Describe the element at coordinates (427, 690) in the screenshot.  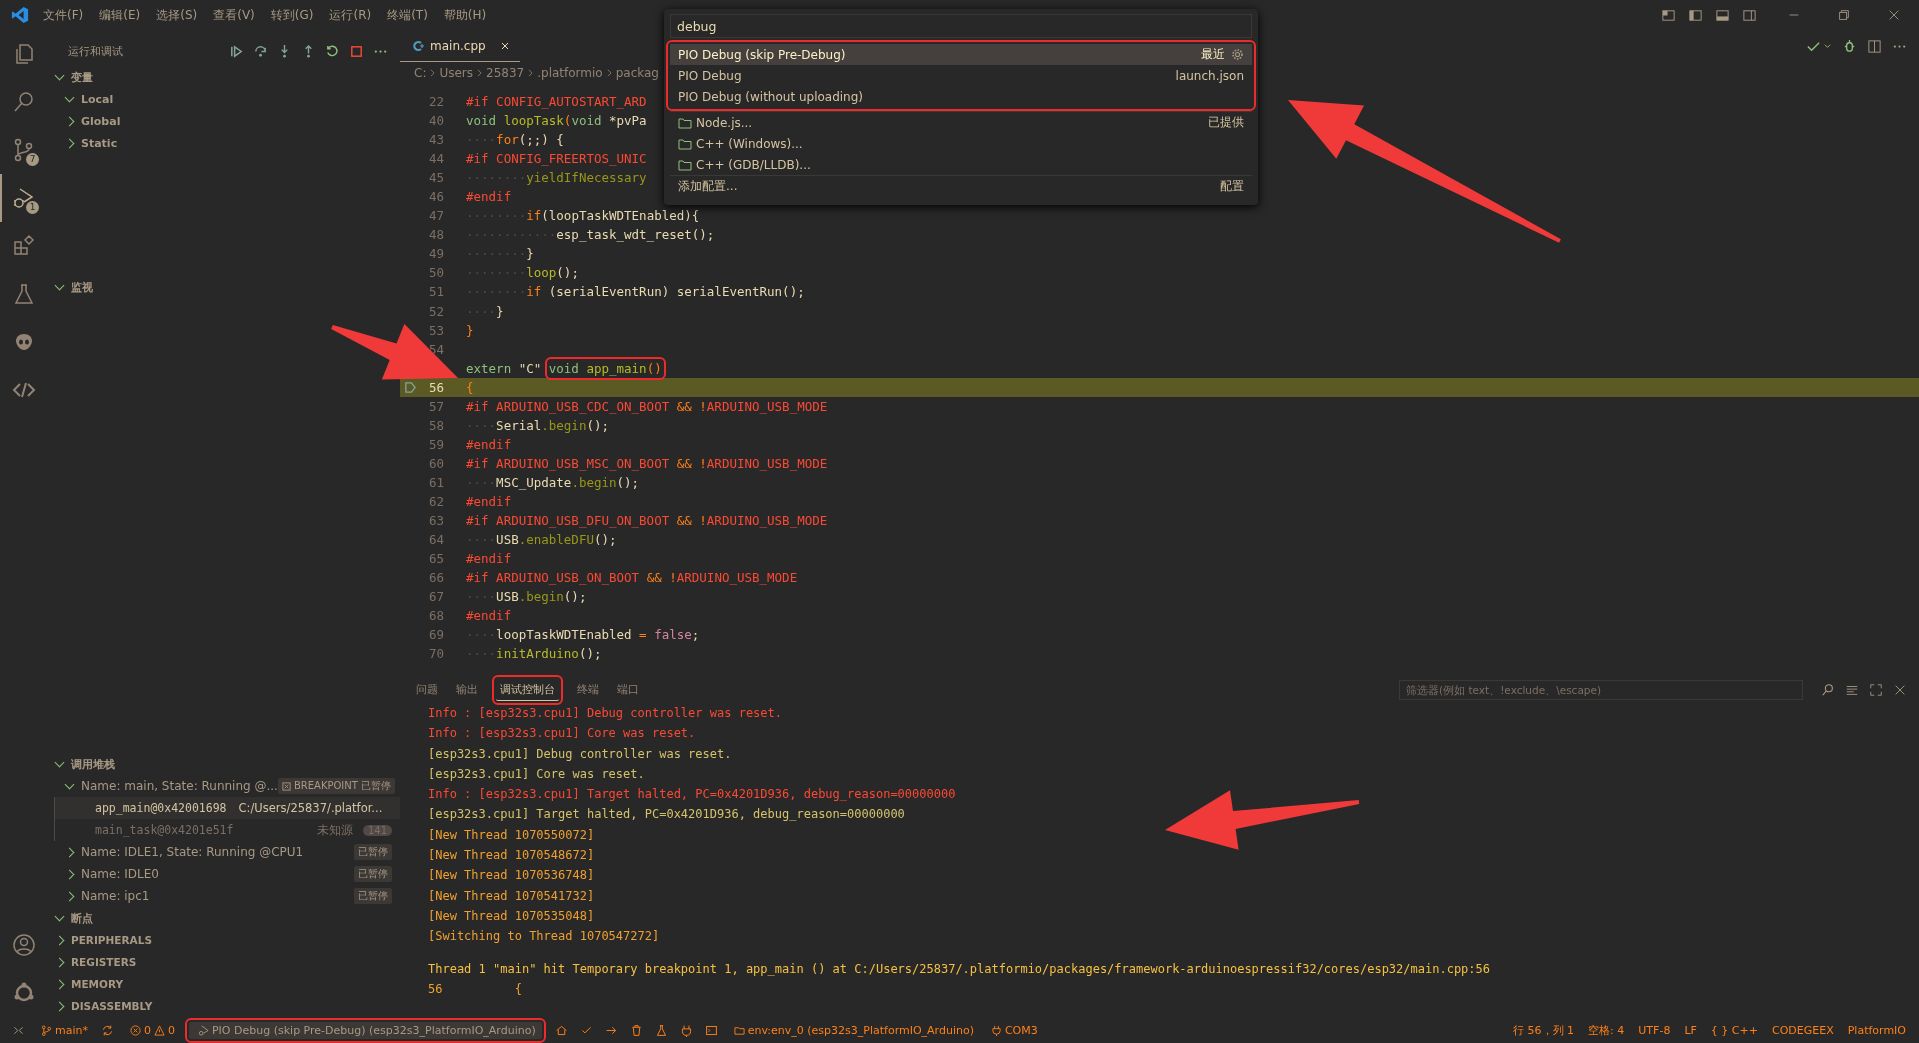
I see `panel-tab: 问题` at that location.